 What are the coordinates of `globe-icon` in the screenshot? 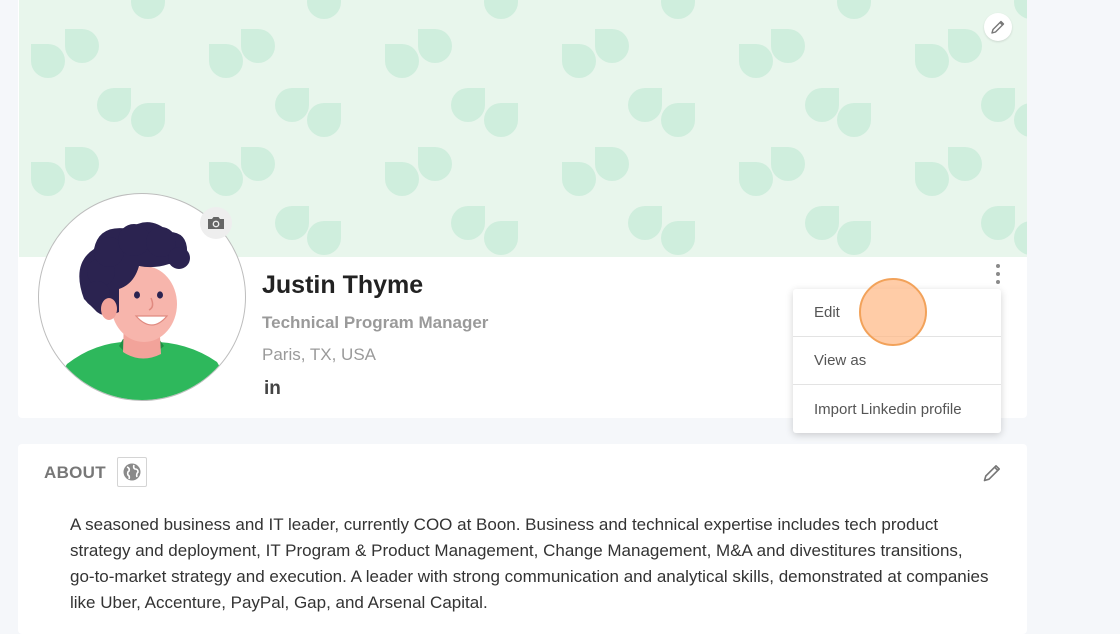 It's located at (132, 472).